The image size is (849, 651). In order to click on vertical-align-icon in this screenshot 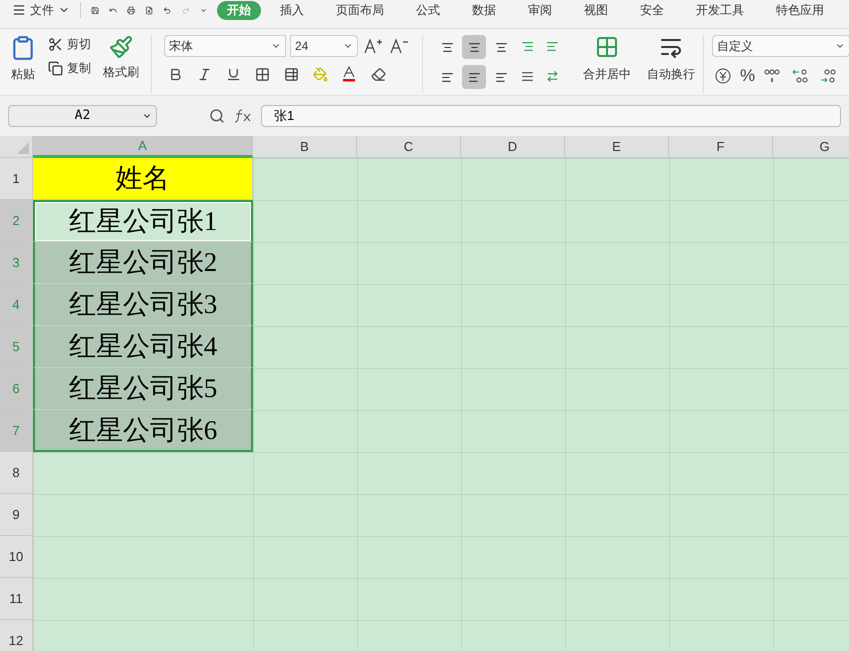, I will do `click(474, 47)`.